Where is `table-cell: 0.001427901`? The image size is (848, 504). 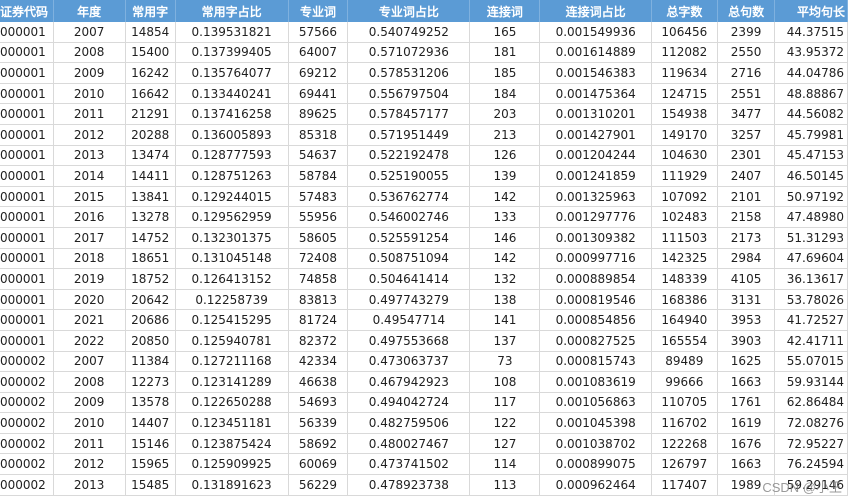
table-cell: 0.001427901 is located at coordinates (595, 135).